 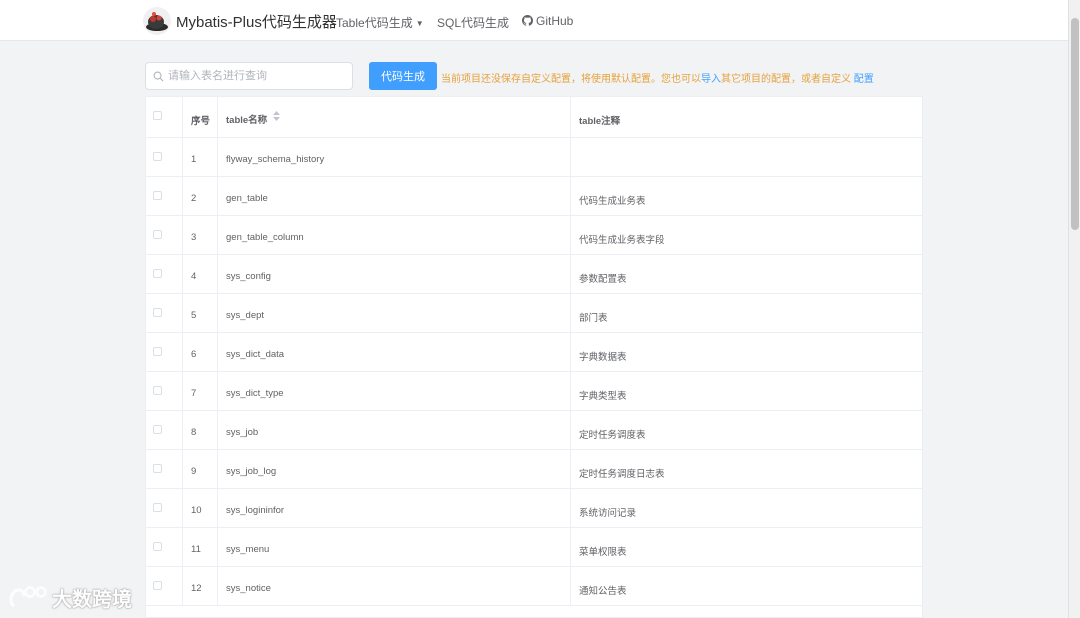 What do you see at coordinates (200, 430) in the screenshot?
I see `row-index-cell: 8` at bounding box center [200, 430].